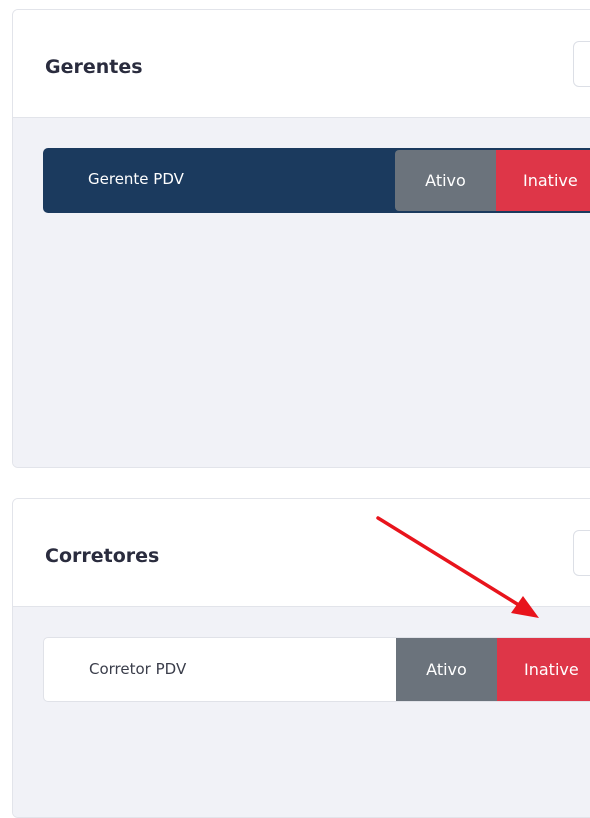  I want to click on gerentes-card-header: Gerentes, so click(301, 64).